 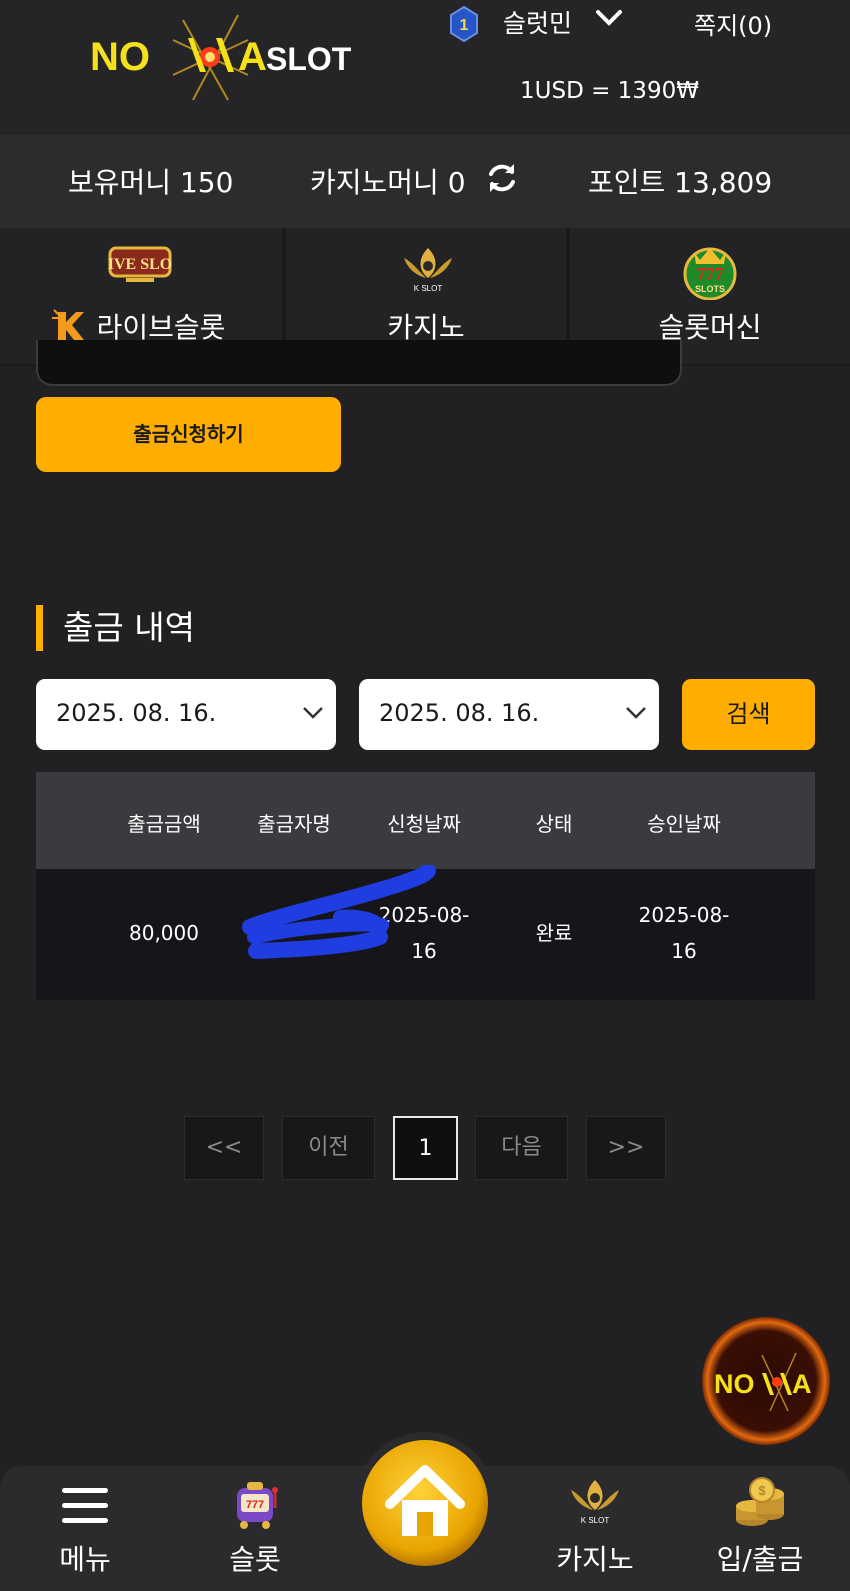 I want to click on date-to-select: 2025. 08. 16., so click(x=509, y=714).